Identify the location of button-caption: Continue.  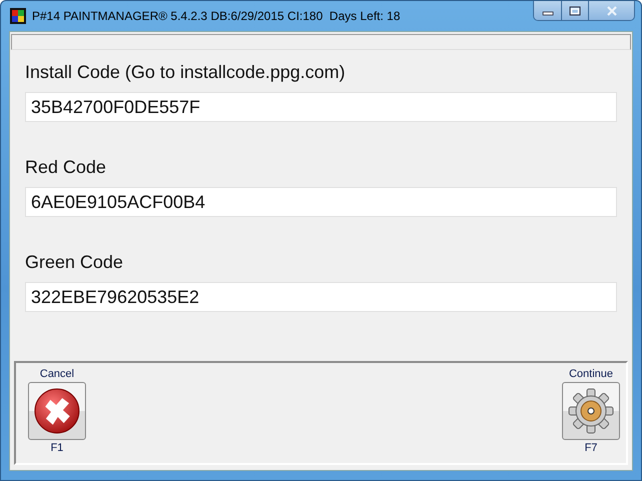
(591, 374).